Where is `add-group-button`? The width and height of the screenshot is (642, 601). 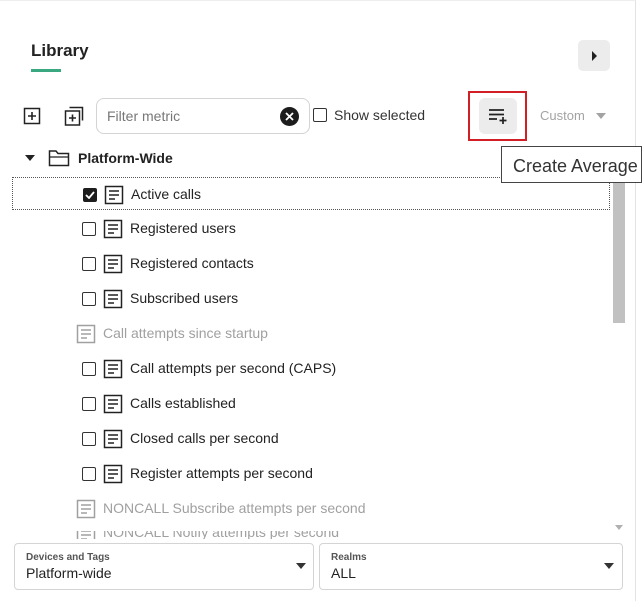
add-group-button is located at coordinates (74, 116).